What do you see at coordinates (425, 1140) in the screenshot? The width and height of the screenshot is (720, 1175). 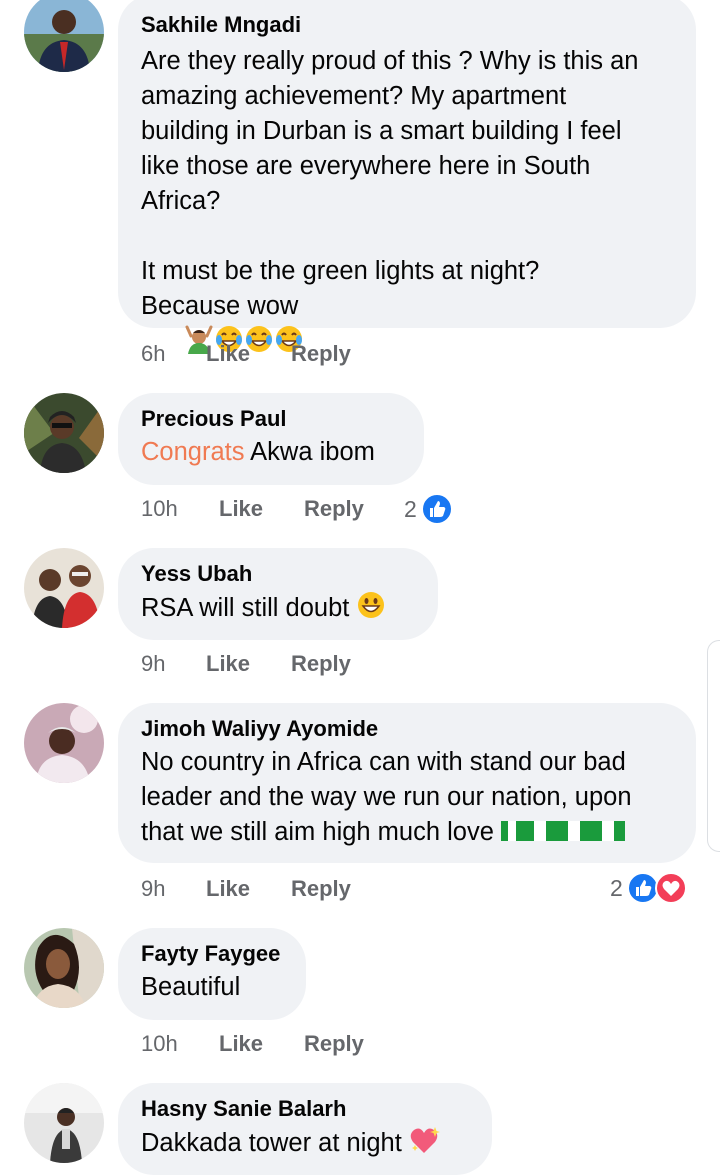 I see `sparkling-heart-emoji` at bounding box center [425, 1140].